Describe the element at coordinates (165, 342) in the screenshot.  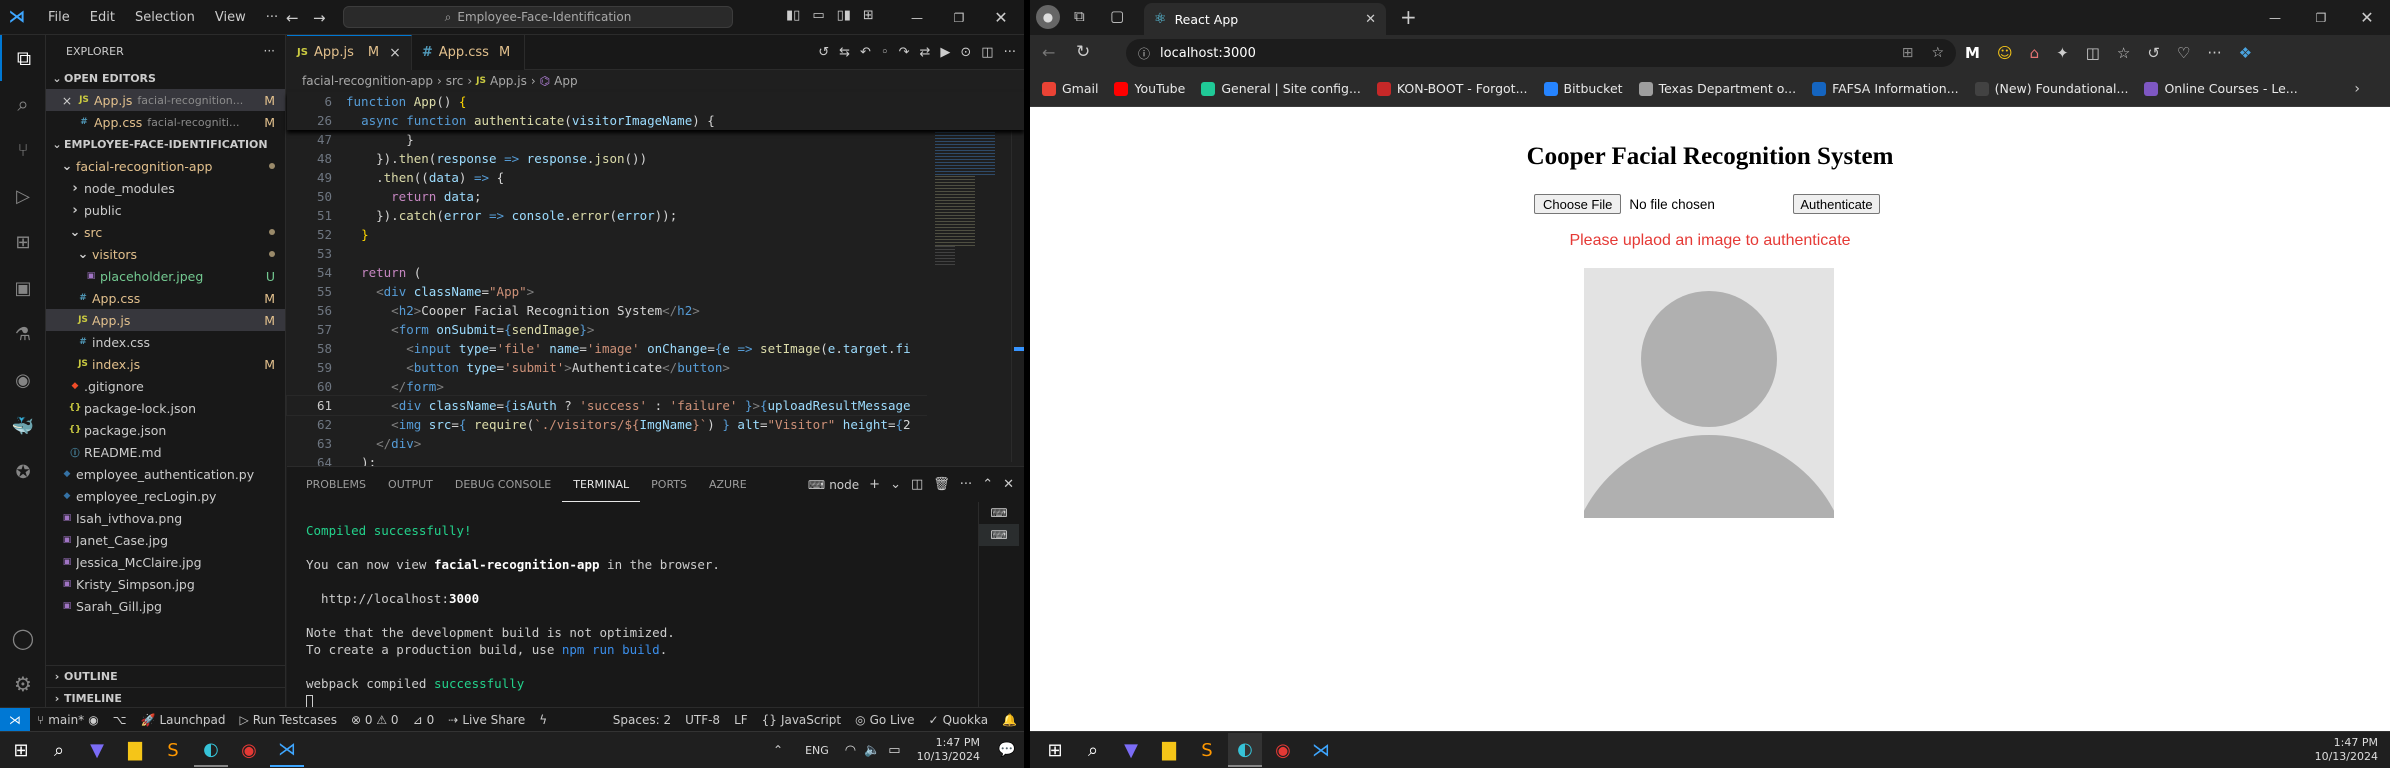
I see `file-tree-item: # index.css` at that location.